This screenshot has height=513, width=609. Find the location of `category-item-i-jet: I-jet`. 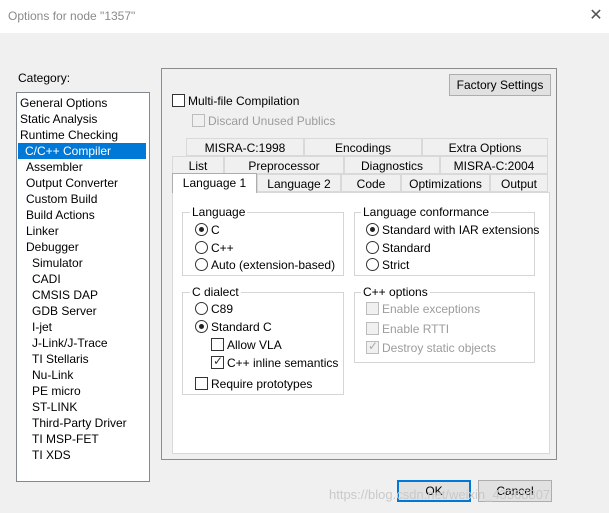

category-item-i-jet: I-jet is located at coordinates (42, 327).